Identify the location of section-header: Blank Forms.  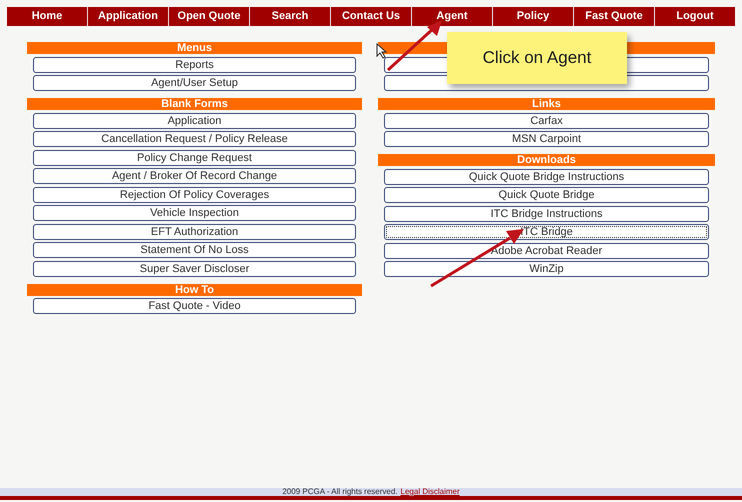
(194, 104).